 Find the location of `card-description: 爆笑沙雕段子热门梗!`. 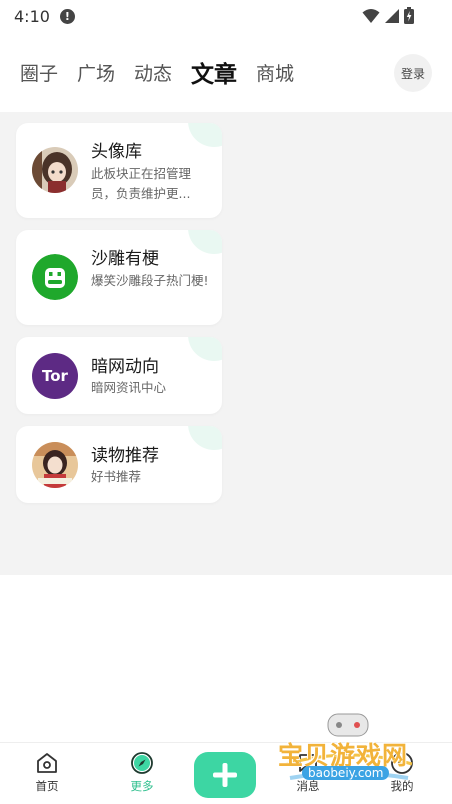

card-description: 爆笑沙雕段子热门梗! is located at coordinates (150, 280).